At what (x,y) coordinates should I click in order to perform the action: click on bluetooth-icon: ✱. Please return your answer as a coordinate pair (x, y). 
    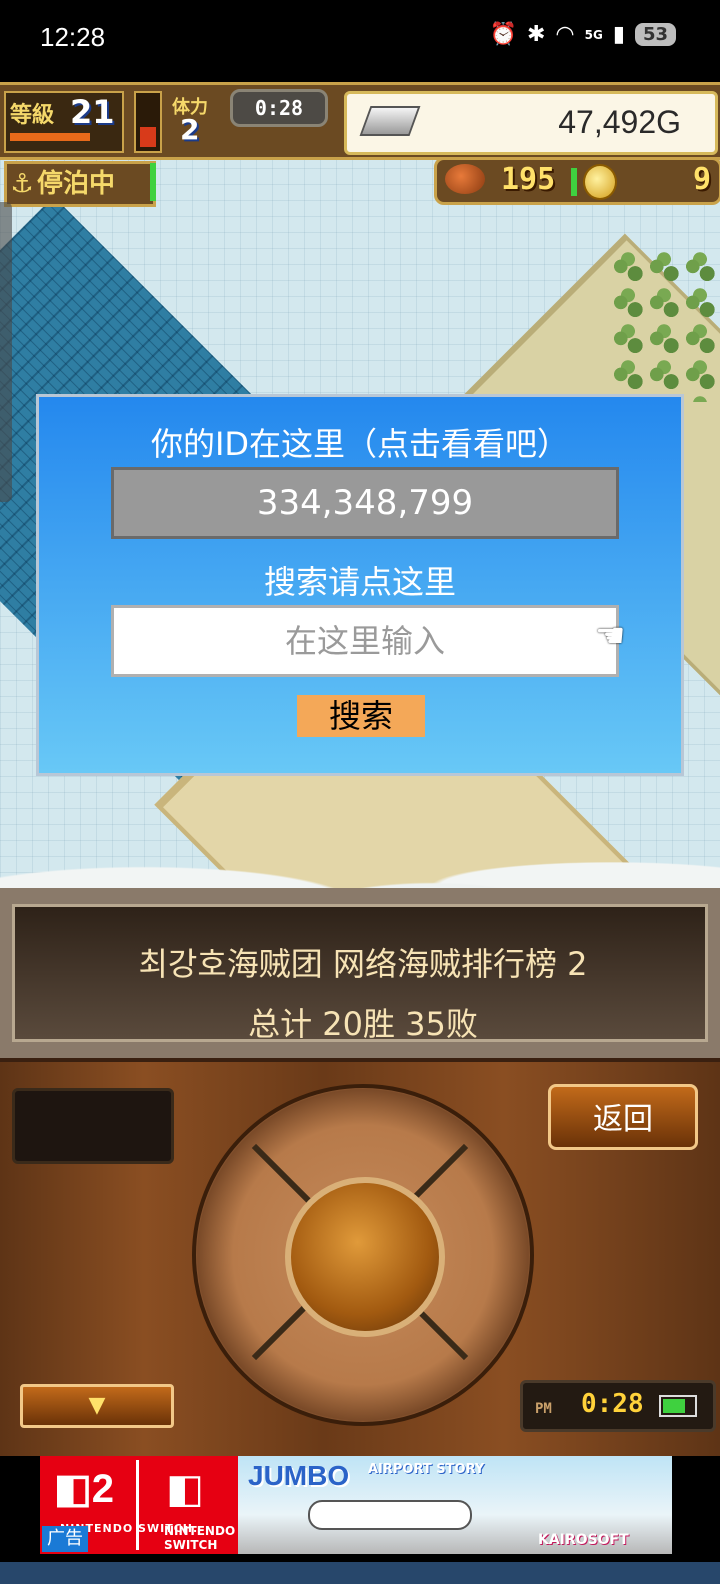
    Looking at the image, I should click on (536, 34).